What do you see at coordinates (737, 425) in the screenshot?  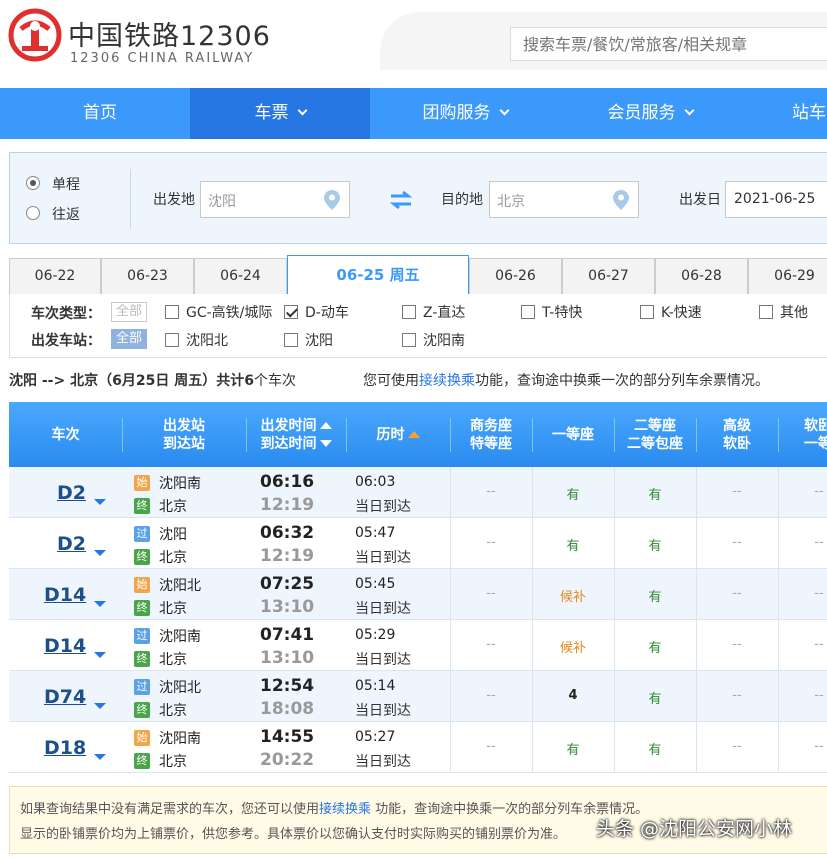 I see `col-label: 高级` at bounding box center [737, 425].